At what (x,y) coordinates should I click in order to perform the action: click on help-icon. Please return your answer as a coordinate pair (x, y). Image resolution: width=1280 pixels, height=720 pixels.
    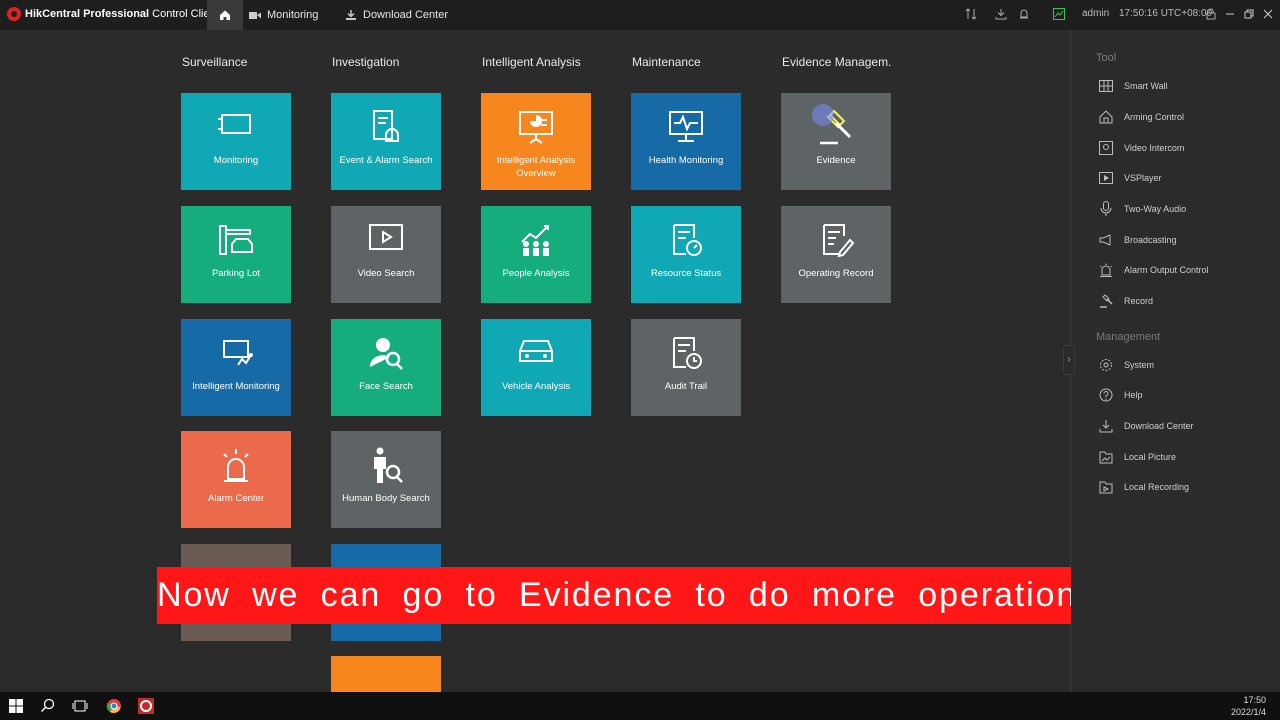
    Looking at the image, I should click on (1106, 395).